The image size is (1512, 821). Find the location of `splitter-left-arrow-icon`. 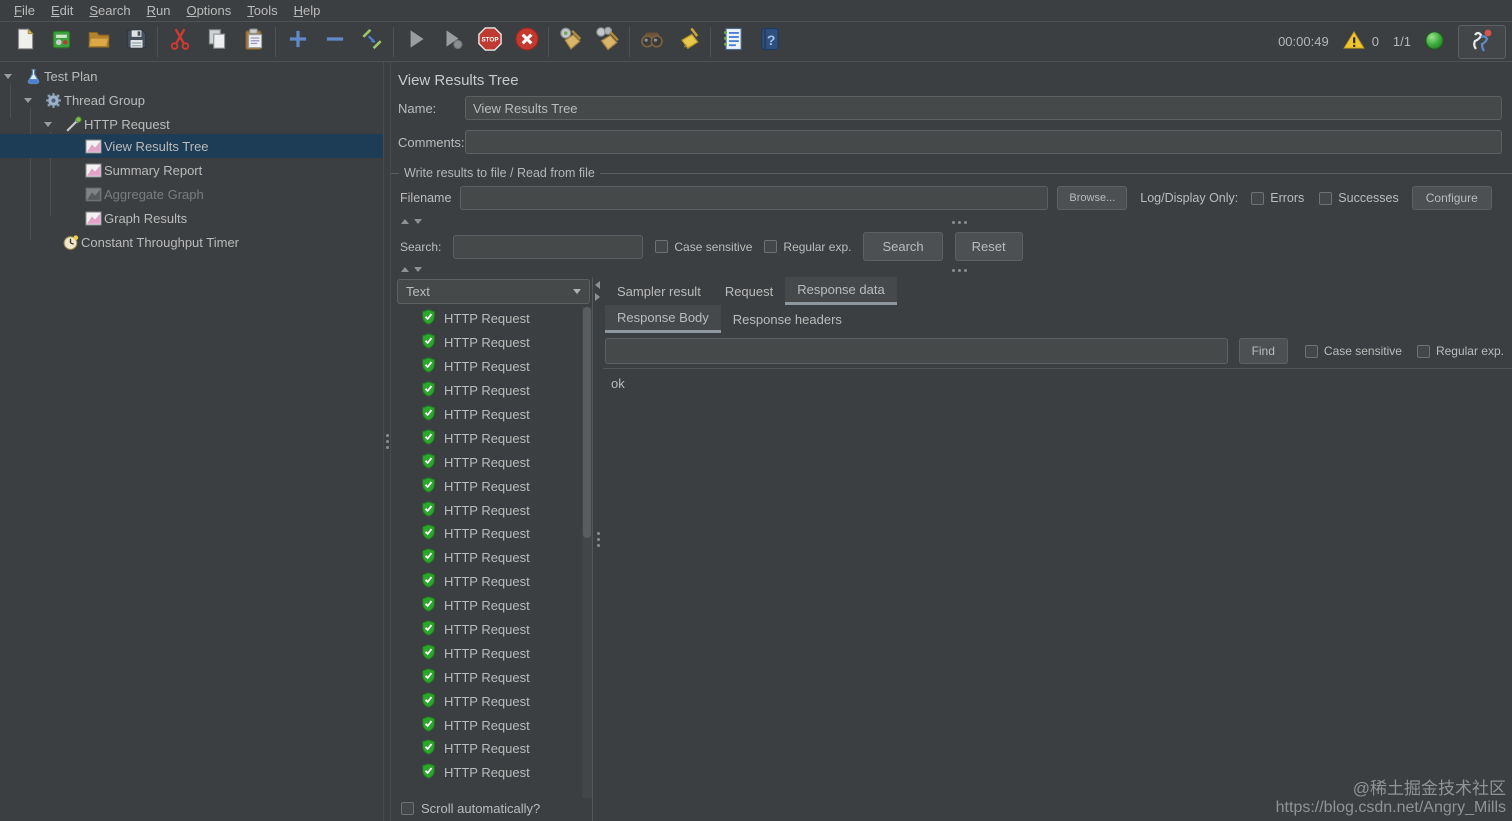

splitter-left-arrow-icon is located at coordinates (597, 285).